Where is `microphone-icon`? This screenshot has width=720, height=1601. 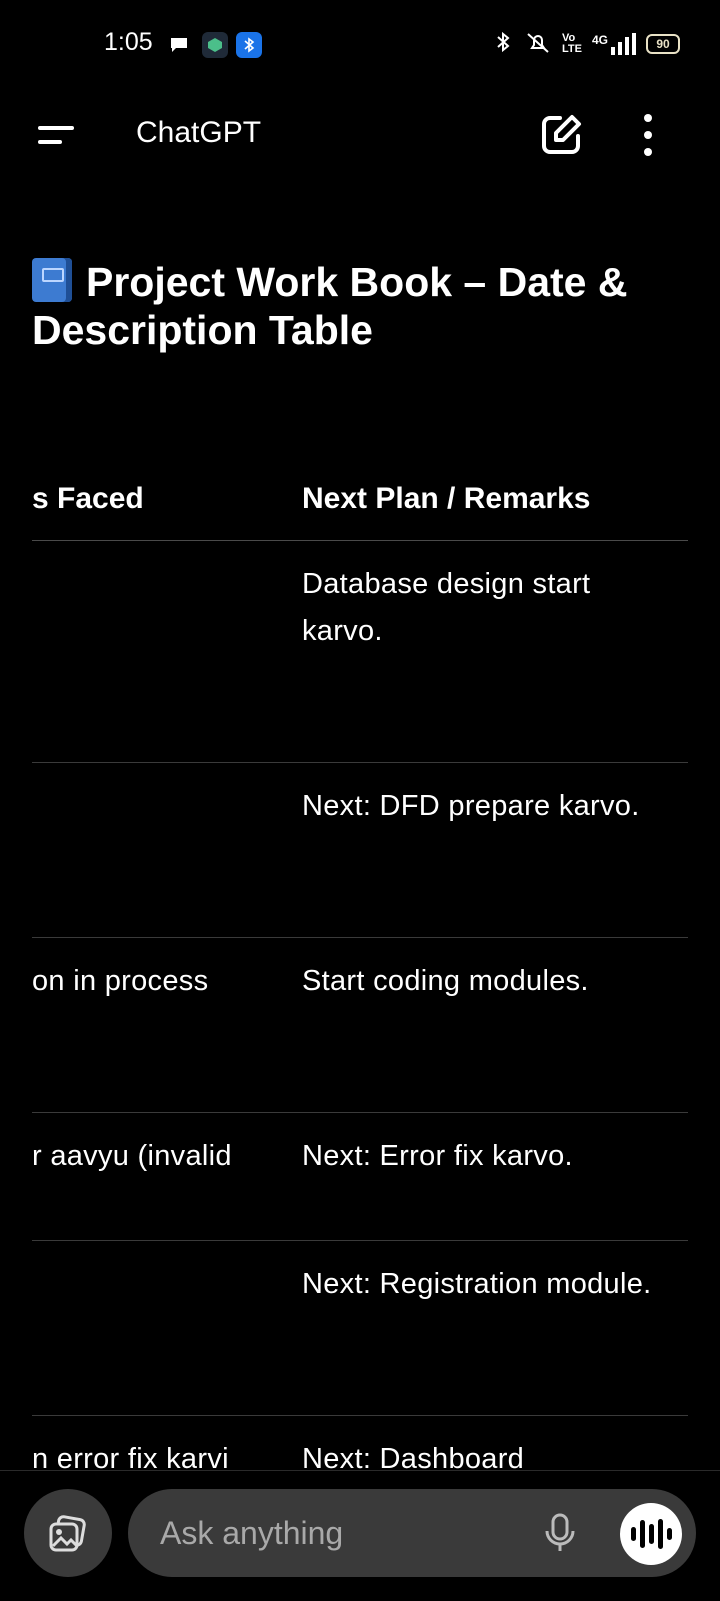
microphone-icon is located at coordinates (560, 1532).